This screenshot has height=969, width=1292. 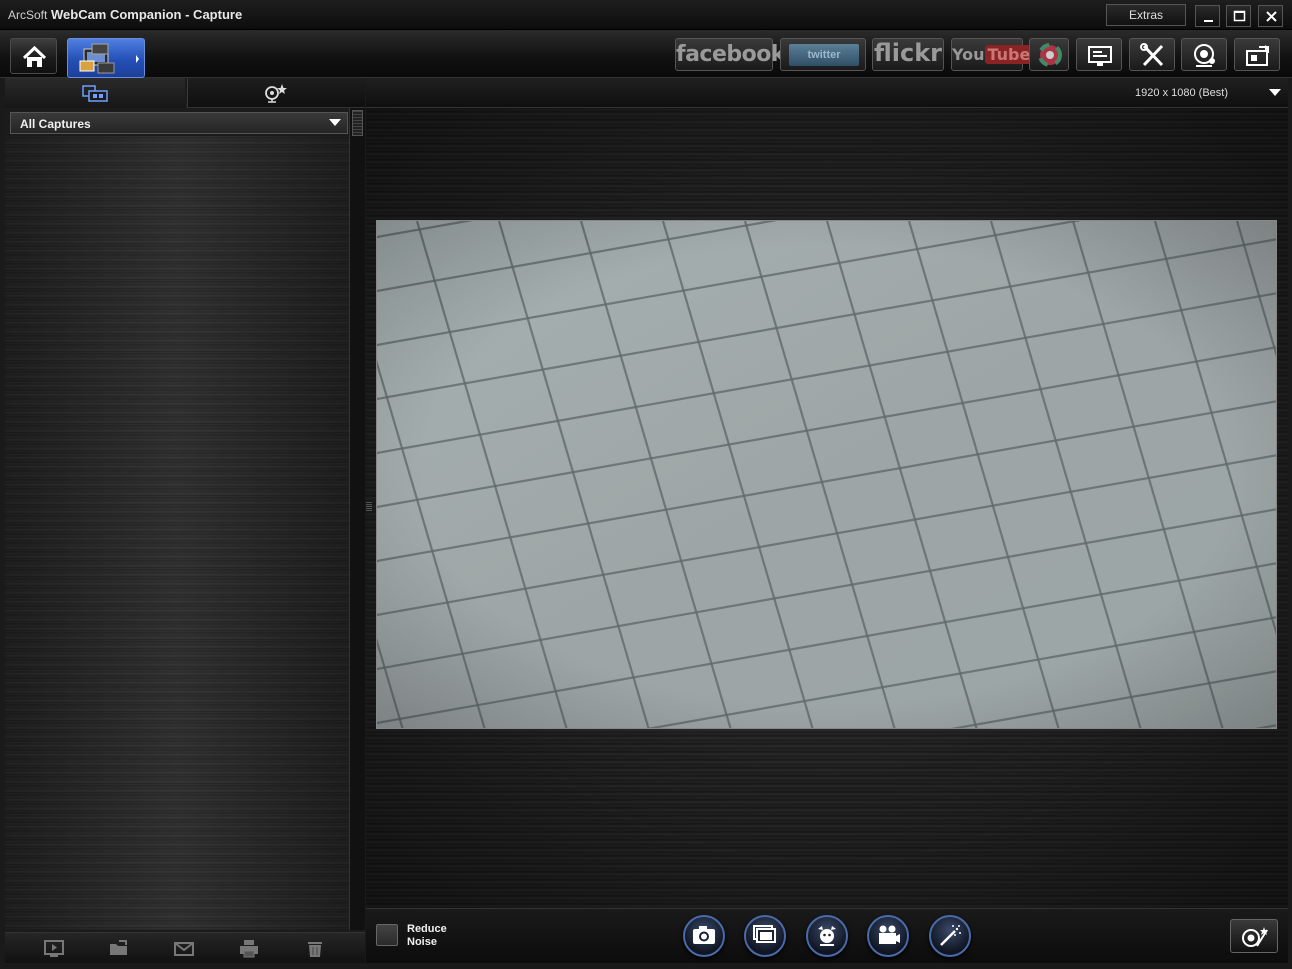 I want to click on export-button, so click(x=1257, y=54).